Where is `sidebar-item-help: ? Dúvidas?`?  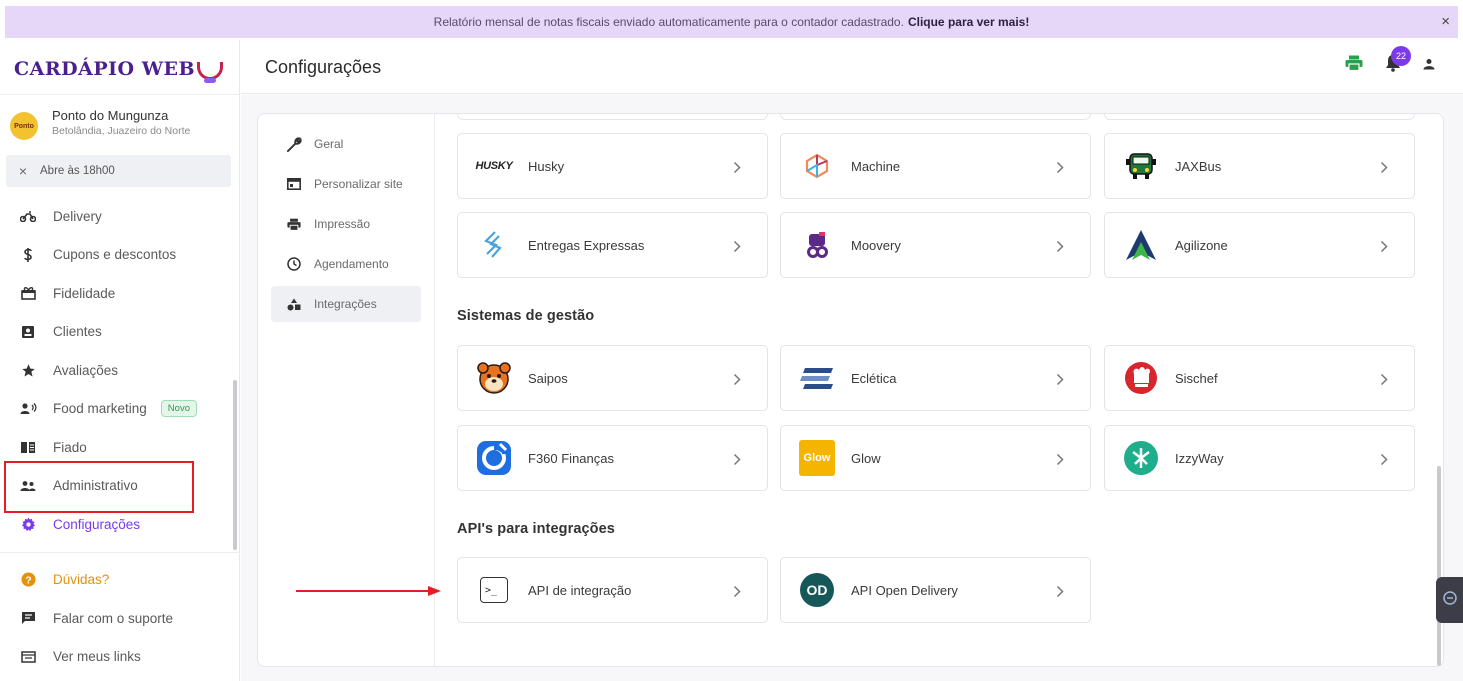 sidebar-item-help: ? Dúvidas? is located at coordinates (120, 580).